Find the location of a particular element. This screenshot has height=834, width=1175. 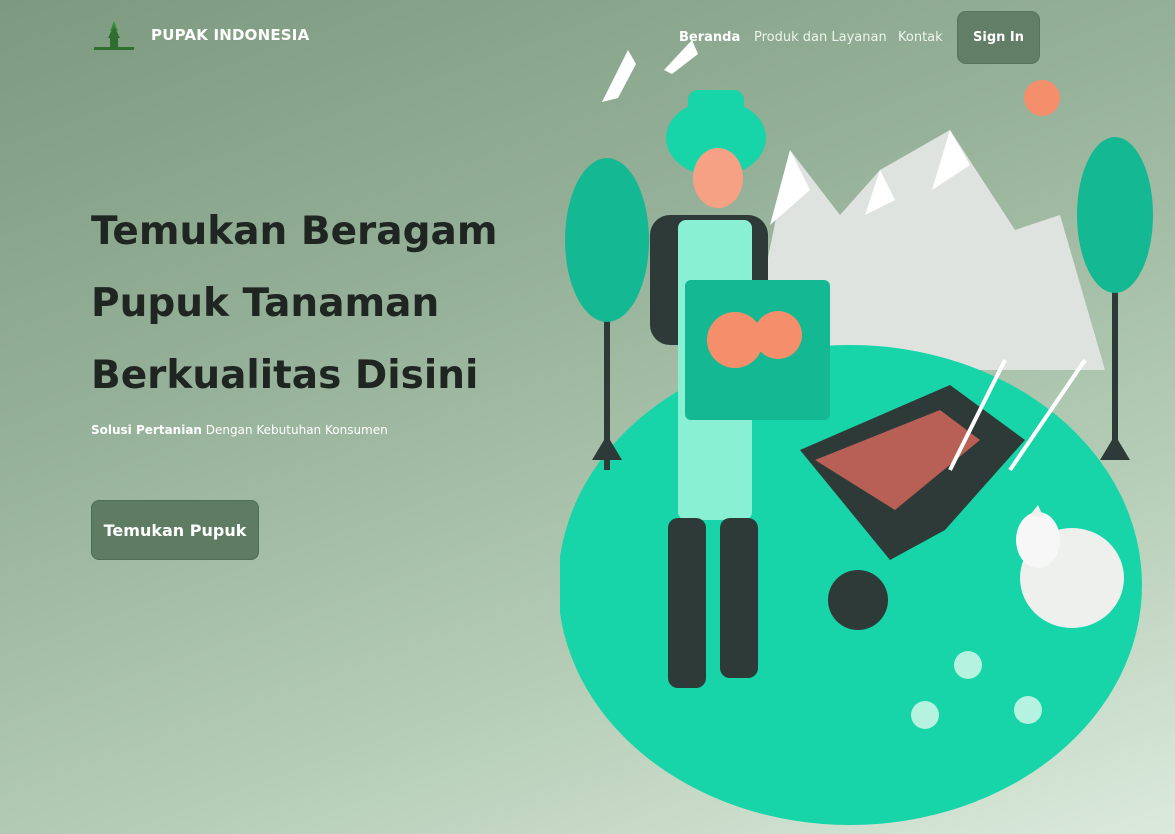

birds-icon is located at coordinates (650, 71).